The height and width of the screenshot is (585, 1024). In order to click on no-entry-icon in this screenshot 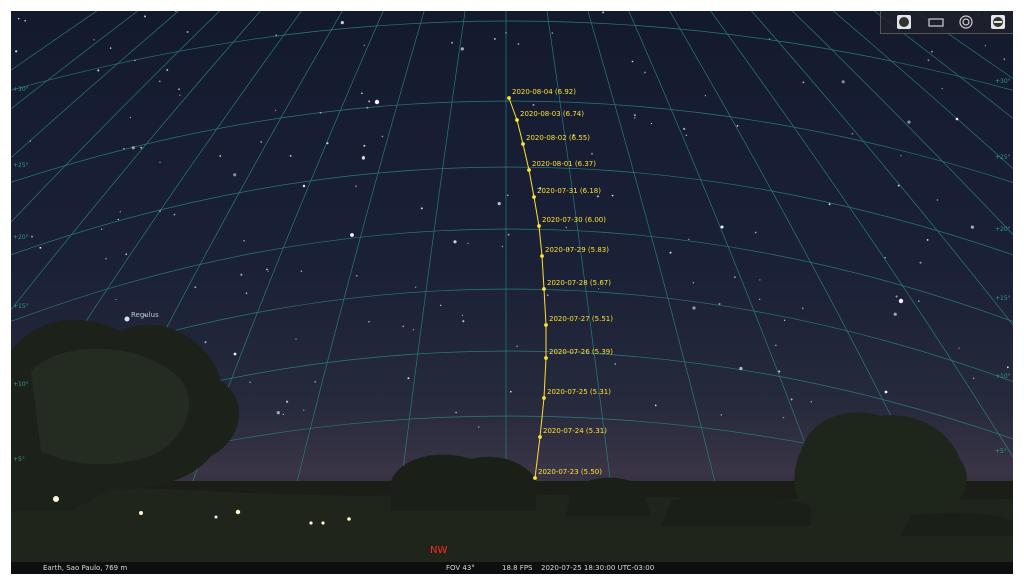, I will do `click(998, 22)`.